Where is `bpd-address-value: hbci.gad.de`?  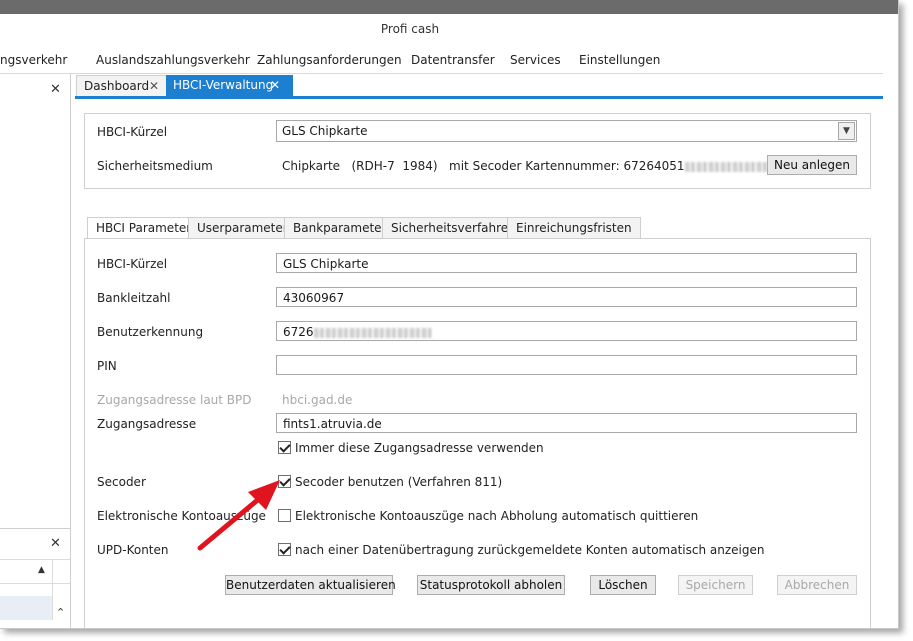 bpd-address-value: hbci.gad.de is located at coordinates (317, 400).